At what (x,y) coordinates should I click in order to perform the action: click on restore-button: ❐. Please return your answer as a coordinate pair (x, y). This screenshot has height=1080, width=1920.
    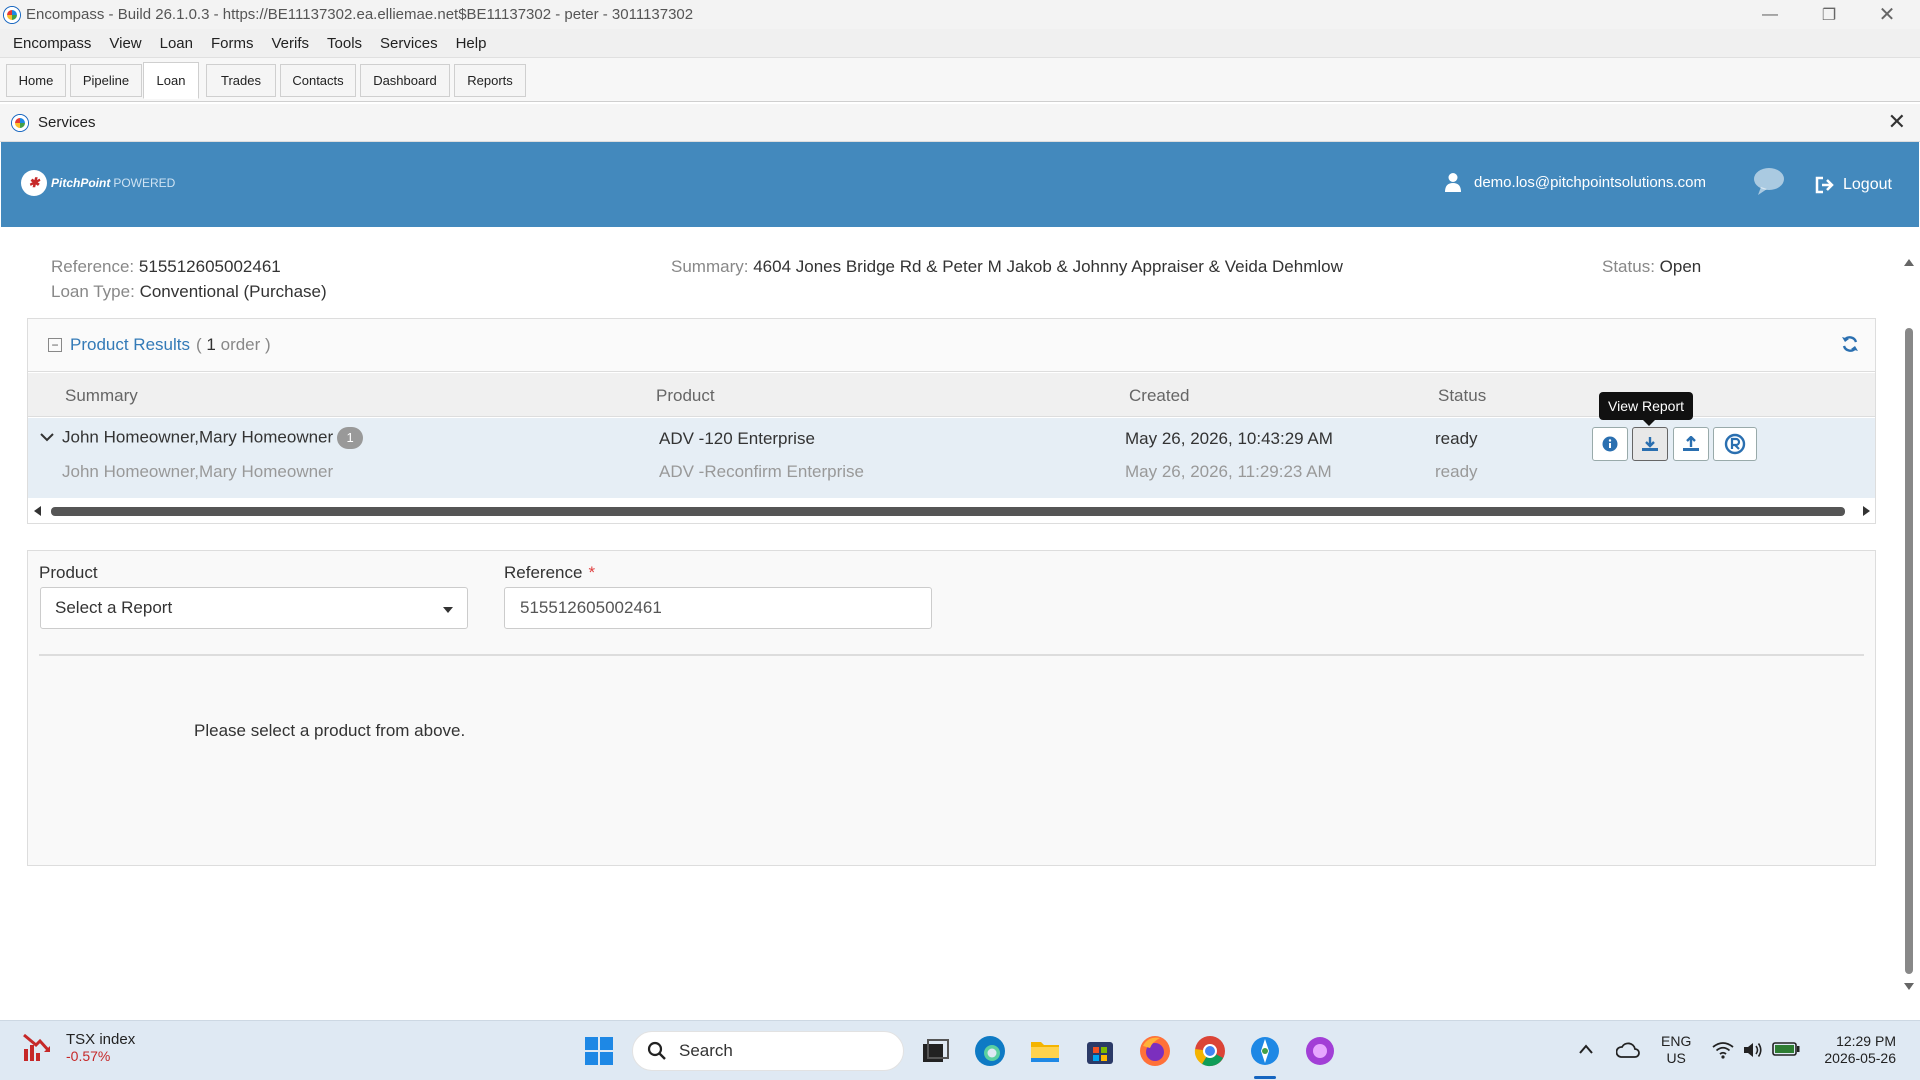
    Looking at the image, I should click on (1829, 14).